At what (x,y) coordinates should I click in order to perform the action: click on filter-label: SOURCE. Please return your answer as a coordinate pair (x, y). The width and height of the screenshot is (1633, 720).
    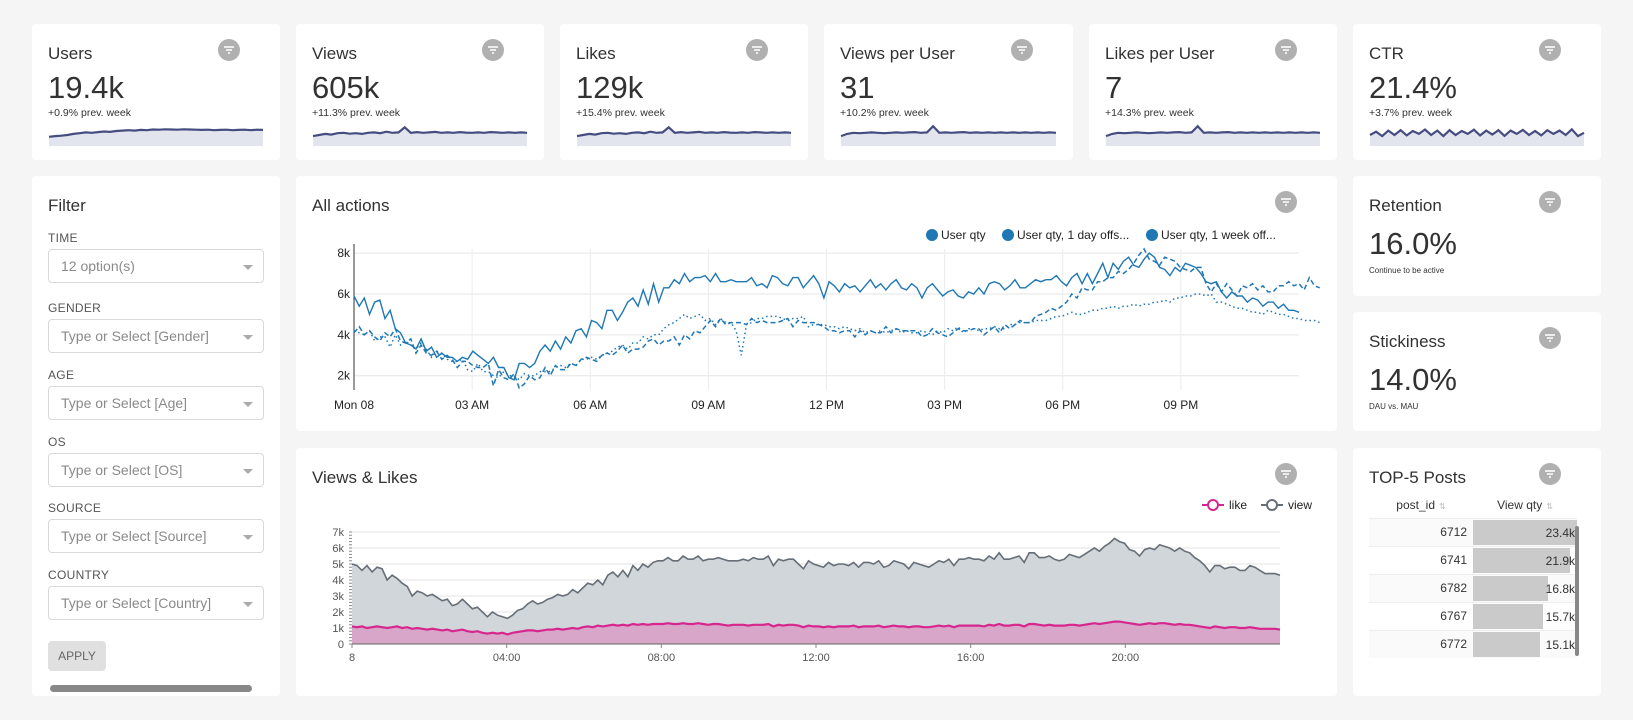
    Looking at the image, I should click on (75, 508).